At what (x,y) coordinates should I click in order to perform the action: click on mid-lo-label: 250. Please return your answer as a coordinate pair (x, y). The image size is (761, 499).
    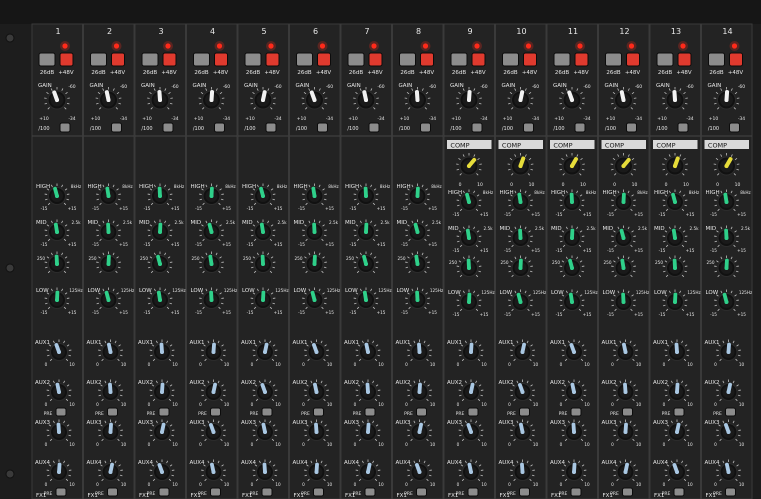
    Looking at the image, I should click on (144, 258).